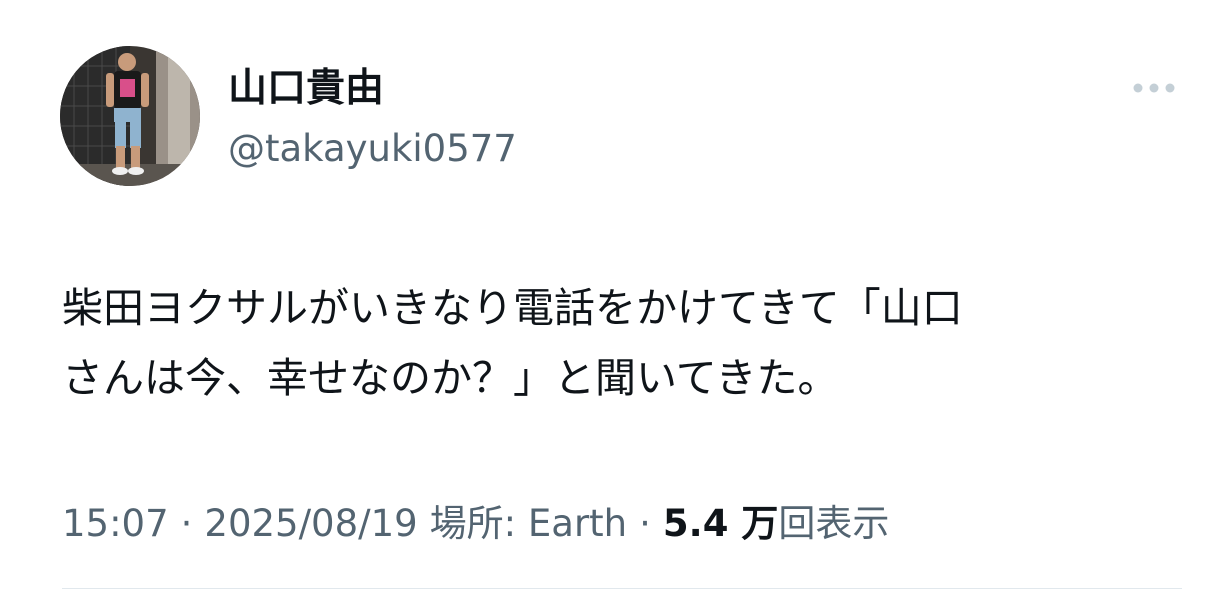  What do you see at coordinates (372, 149) in the screenshot?
I see `user-handle: @takayuki0577` at bounding box center [372, 149].